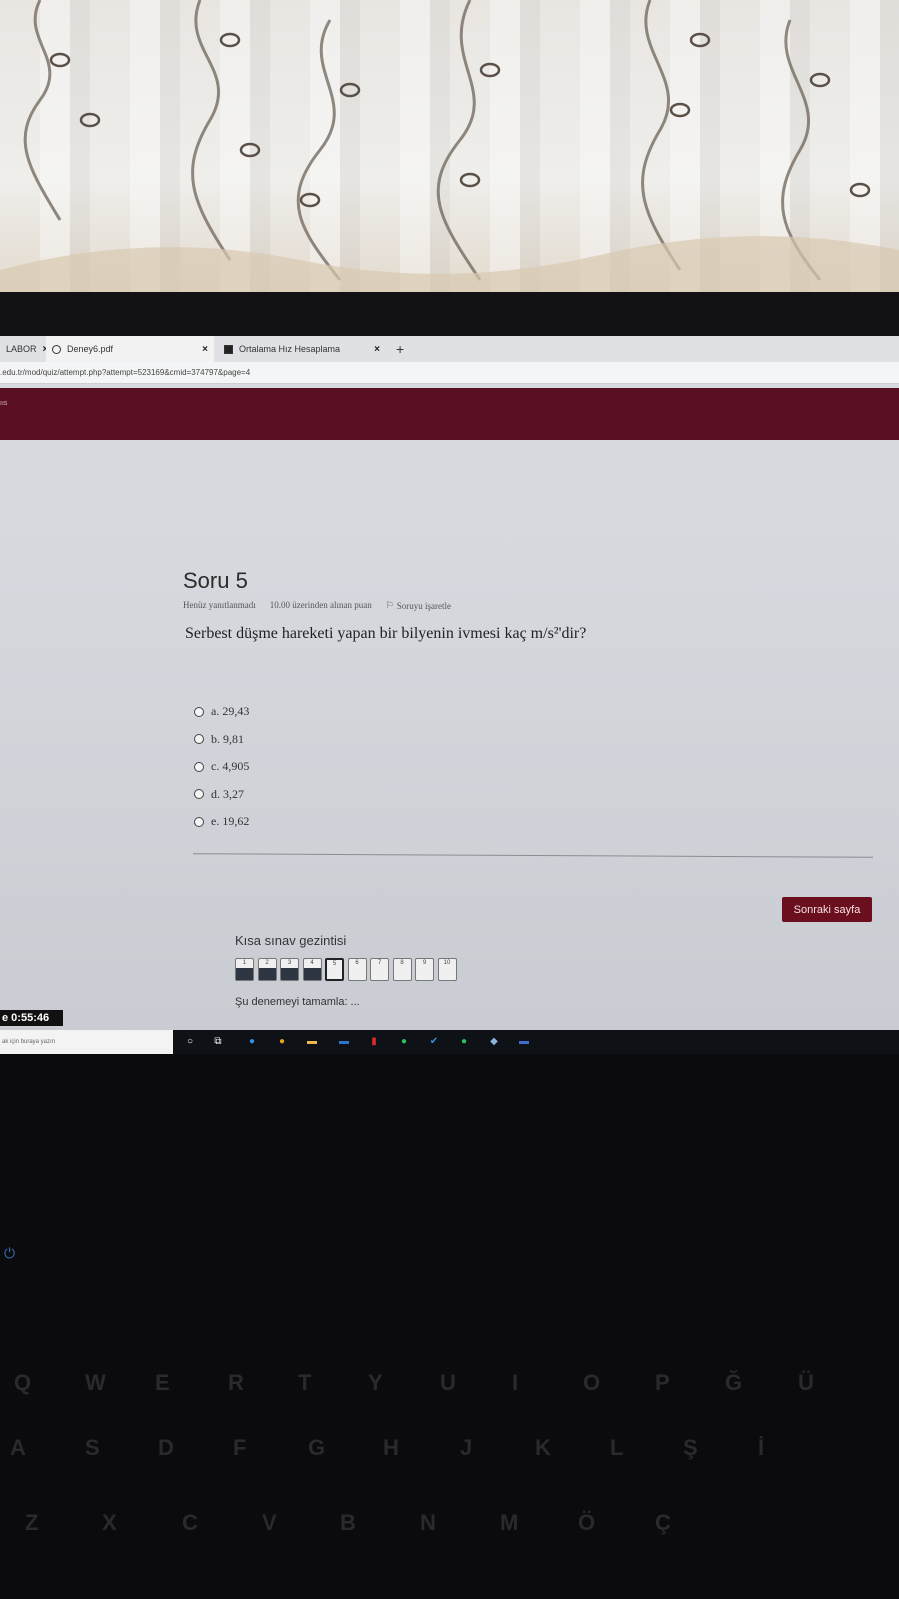 The image size is (899, 1599). Describe the element at coordinates (282, 1041) in the screenshot. I see `chrome-icon: ●` at that location.